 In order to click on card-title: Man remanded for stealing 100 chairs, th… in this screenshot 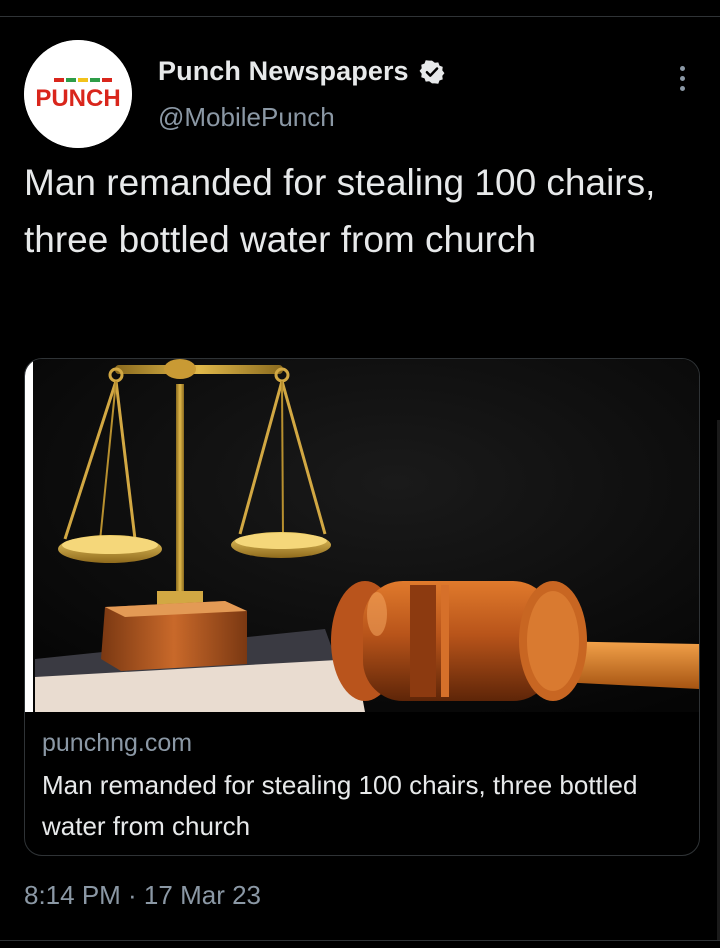, I will do `click(340, 805)`.